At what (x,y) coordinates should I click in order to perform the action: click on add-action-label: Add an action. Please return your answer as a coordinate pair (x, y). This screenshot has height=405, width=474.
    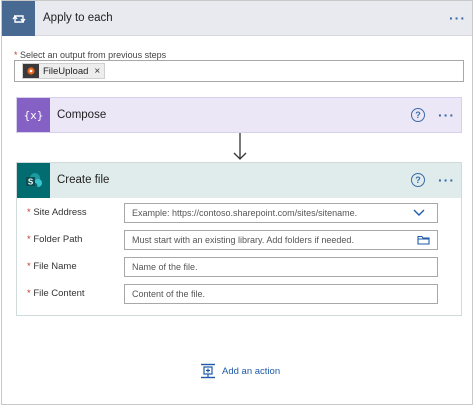
    Looking at the image, I should click on (251, 371).